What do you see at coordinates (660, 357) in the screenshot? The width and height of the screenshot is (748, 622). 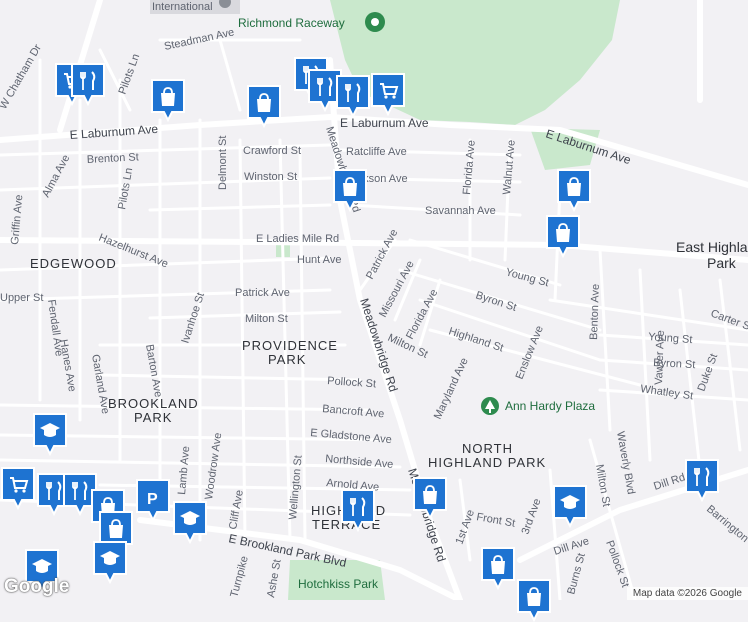 I see `street-label-vawter: Vawter Ave` at bounding box center [660, 357].